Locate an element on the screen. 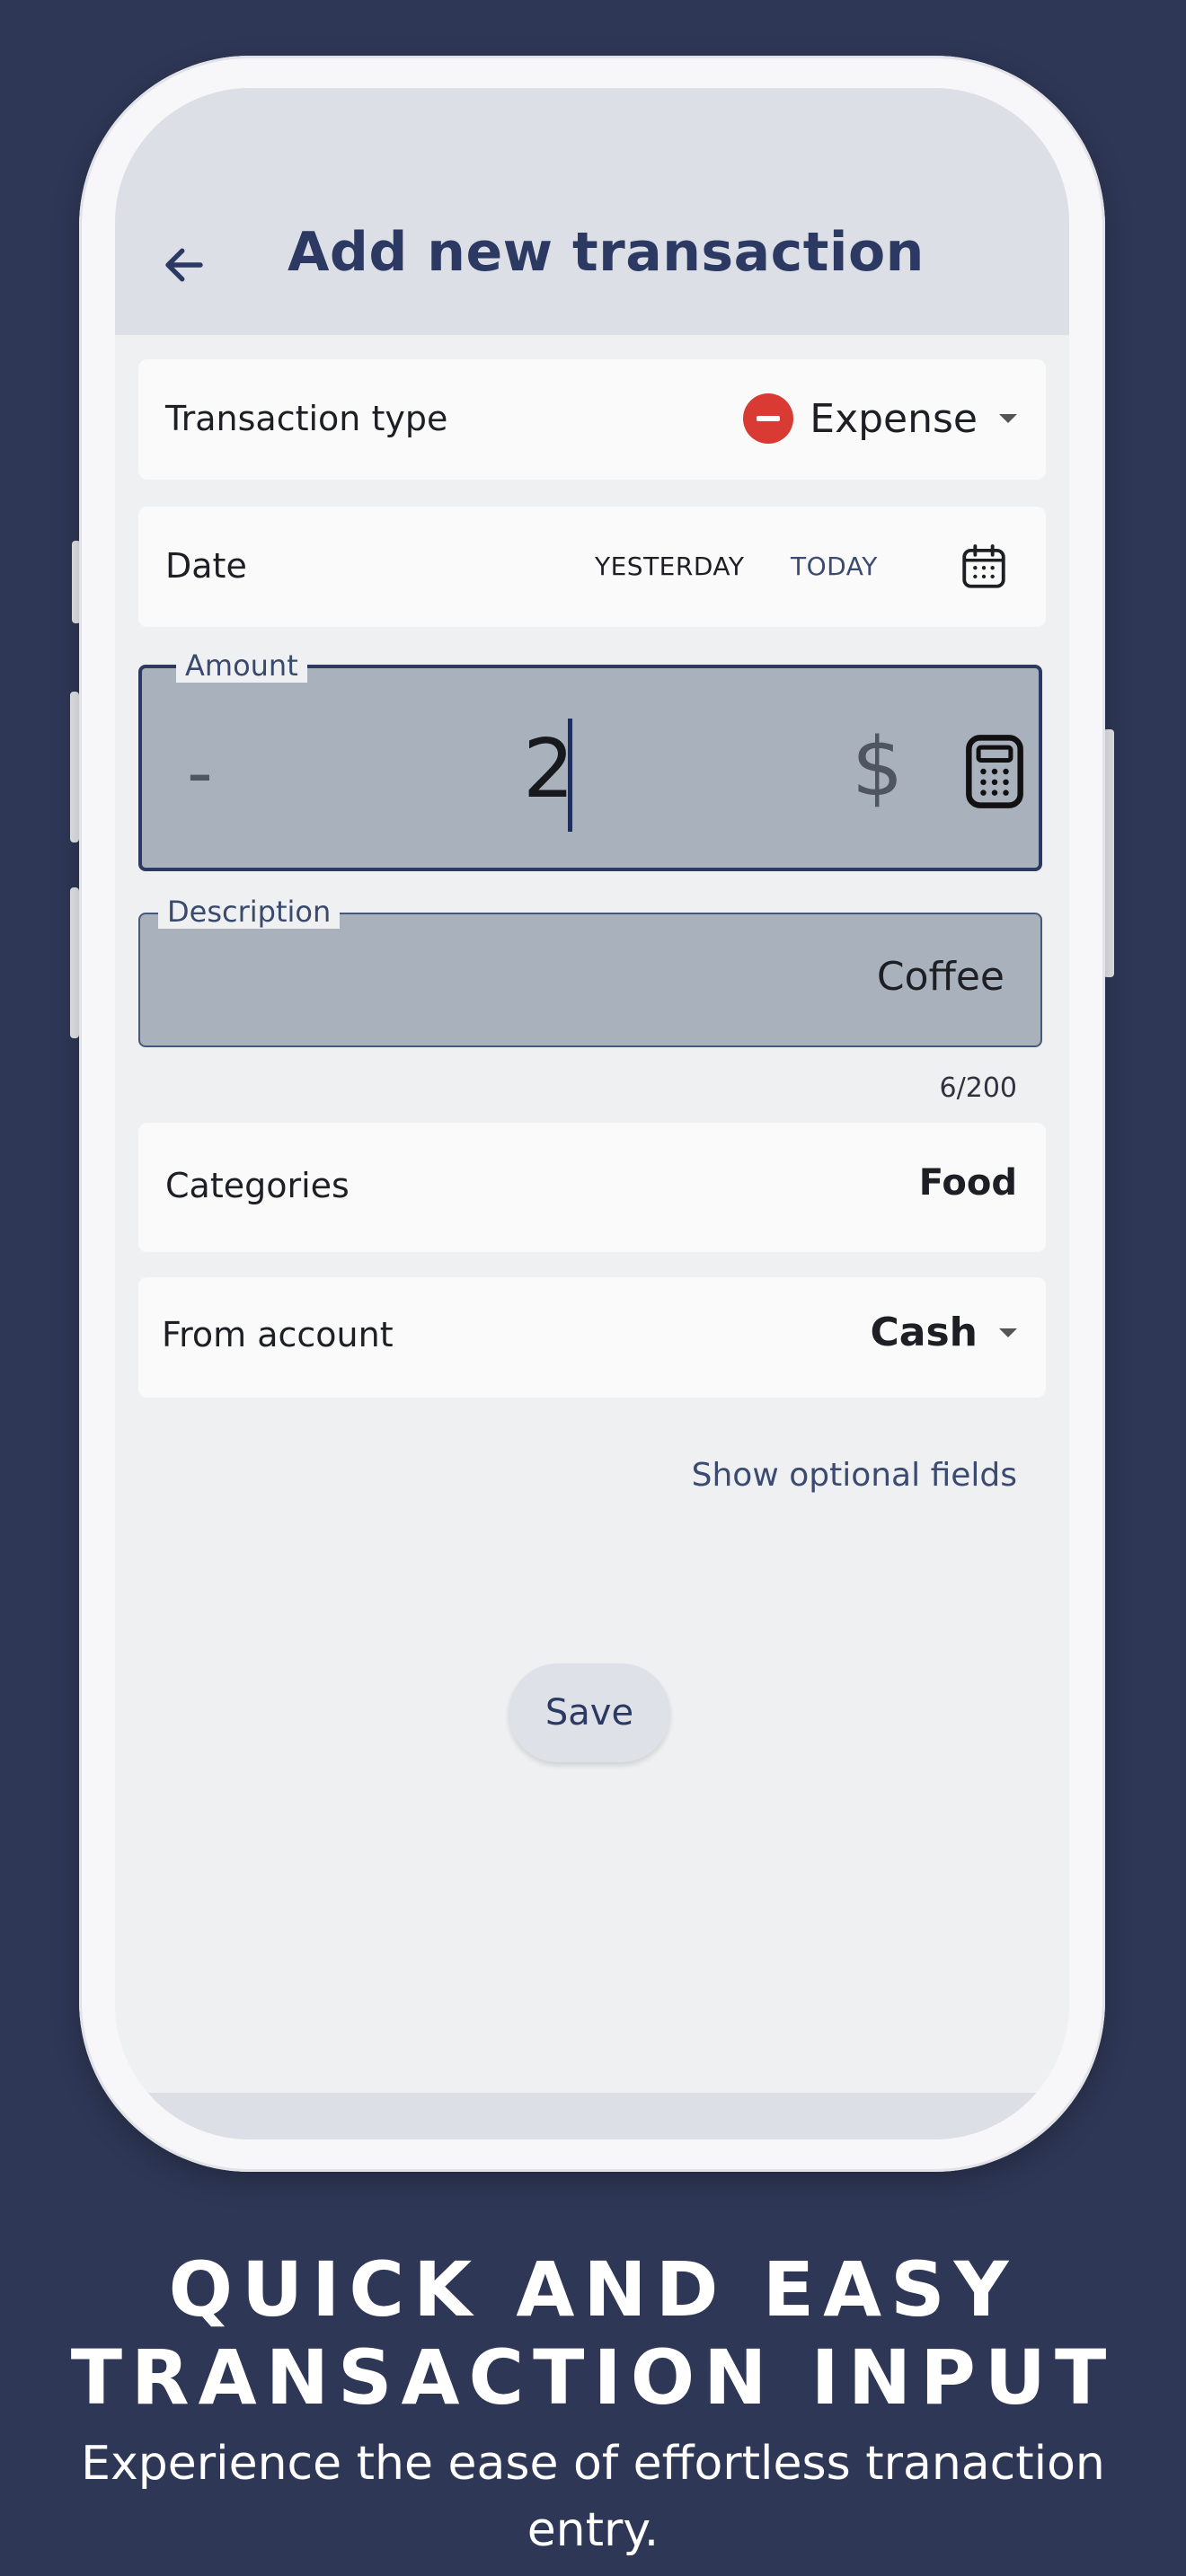  promo-headline-line1: QUICK AND EASY is located at coordinates (593, 2289).